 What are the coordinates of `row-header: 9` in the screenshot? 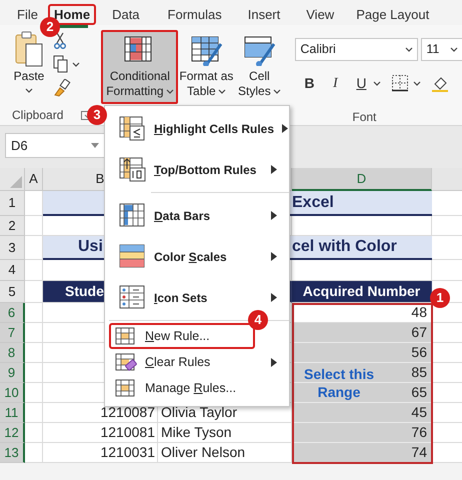 It's located at (12, 373).